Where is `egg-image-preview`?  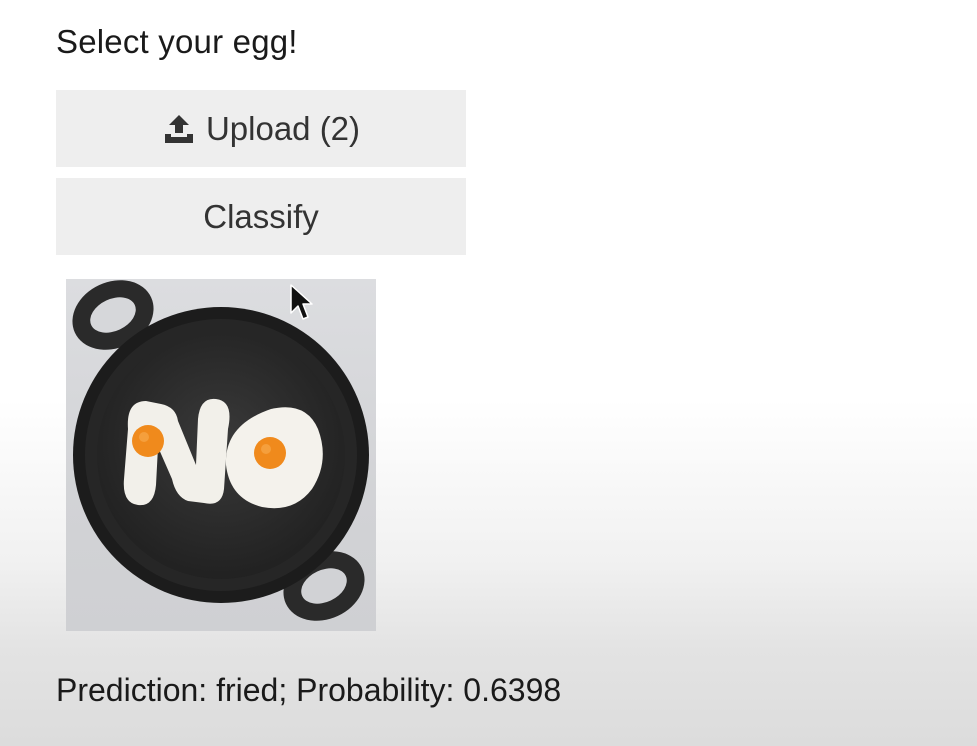
egg-image-preview is located at coordinates (221, 455).